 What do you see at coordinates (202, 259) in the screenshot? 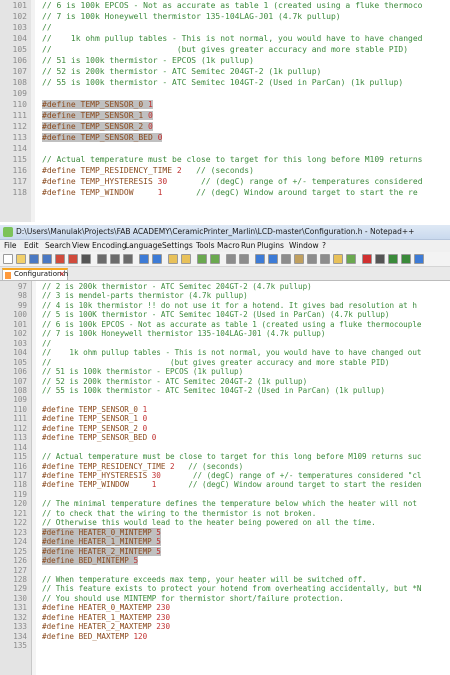
I see `zoom-in-icon` at bounding box center [202, 259].